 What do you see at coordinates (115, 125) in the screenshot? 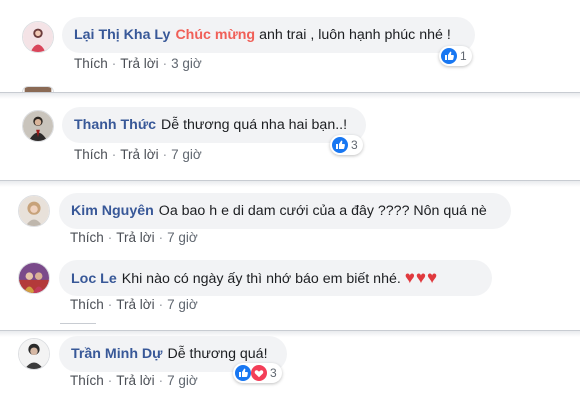
I see `comment-author: Thanh Thức` at bounding box center [115, 125].